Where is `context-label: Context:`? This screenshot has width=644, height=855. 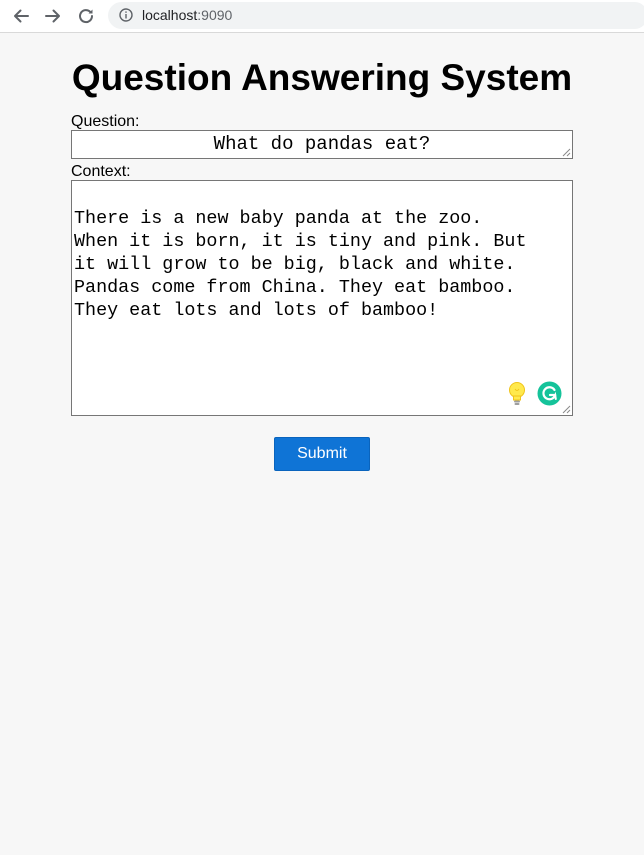 context-label: Context: is located at coordinates (101, 171).